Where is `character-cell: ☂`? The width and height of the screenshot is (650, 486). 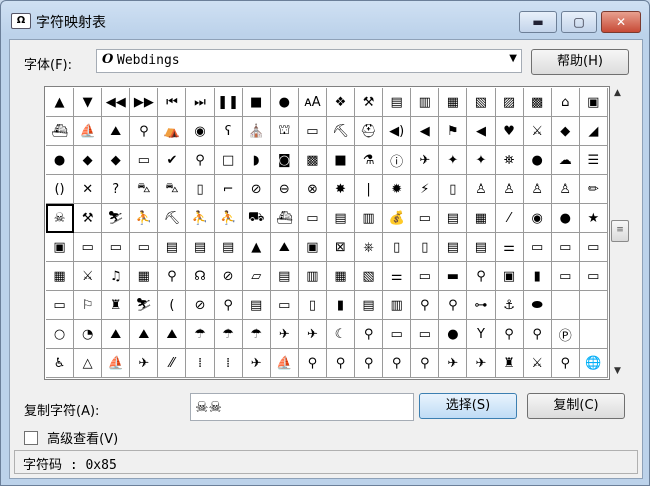 character-cell: ☂ is located at coordinates (256, 334).